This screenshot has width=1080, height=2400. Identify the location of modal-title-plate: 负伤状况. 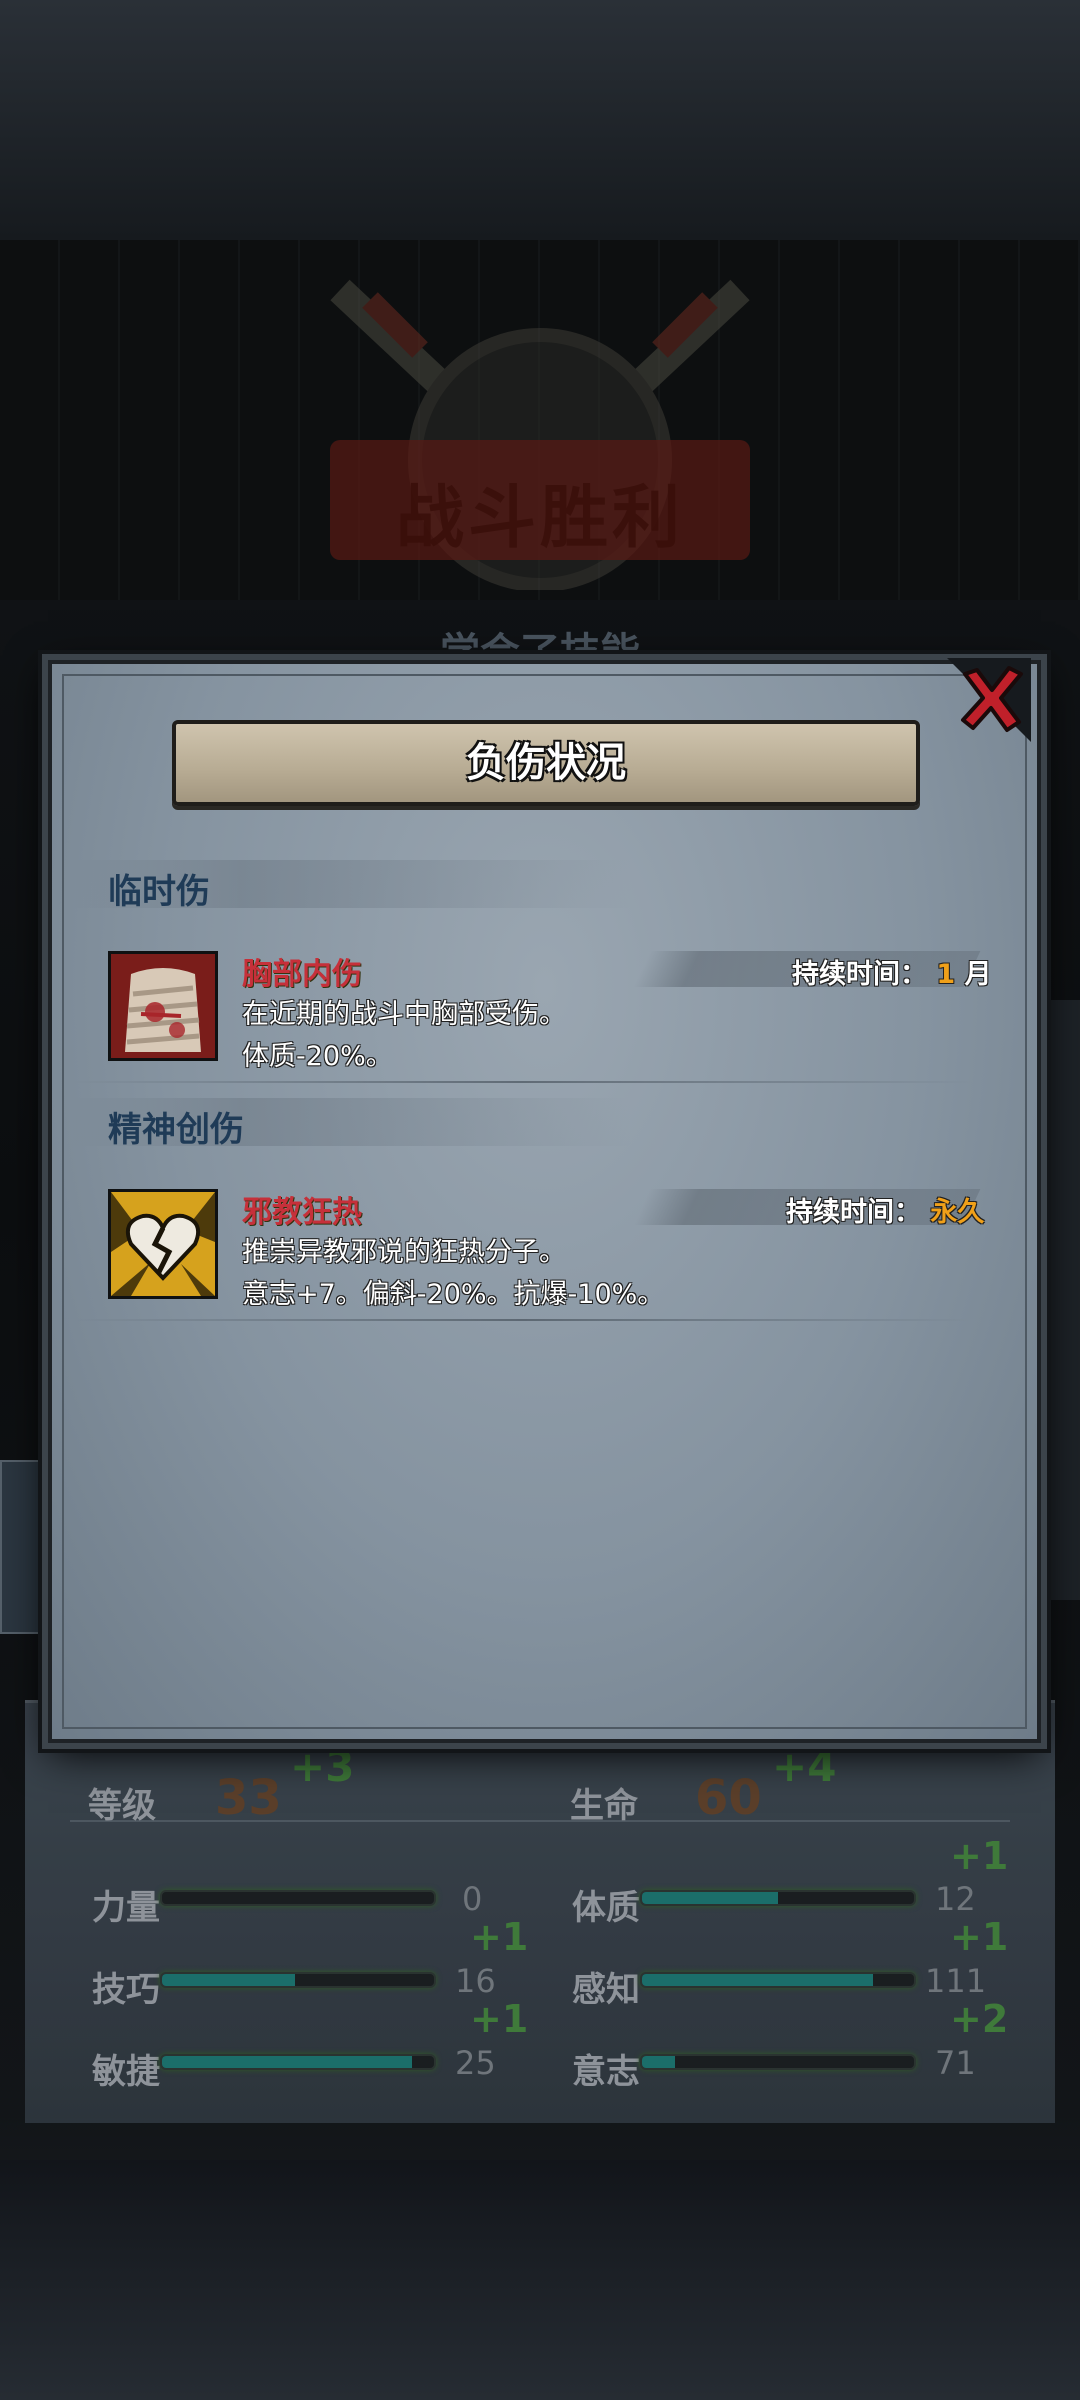
(546, 763).